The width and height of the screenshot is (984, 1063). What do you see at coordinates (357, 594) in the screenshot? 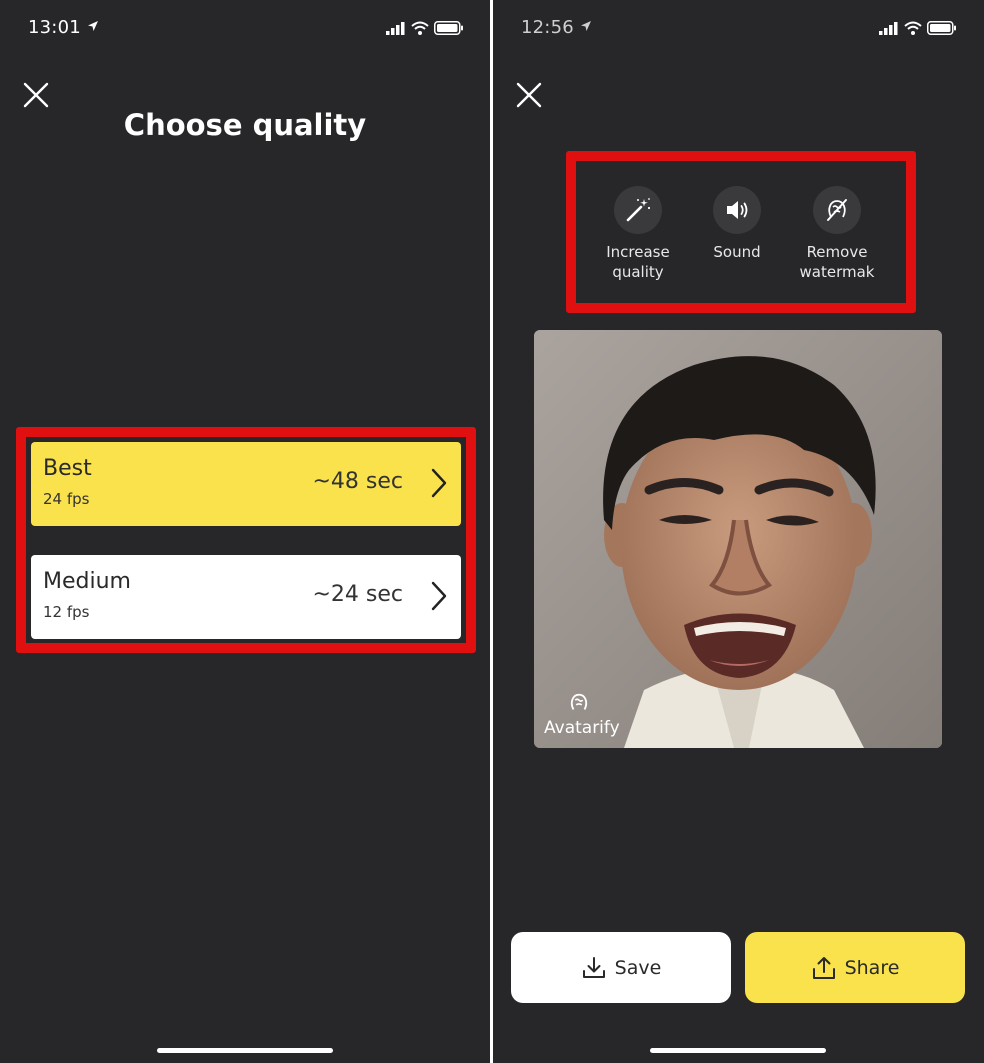
I see `quality-duration: ~24 sec` at bounding box center [357, 594].